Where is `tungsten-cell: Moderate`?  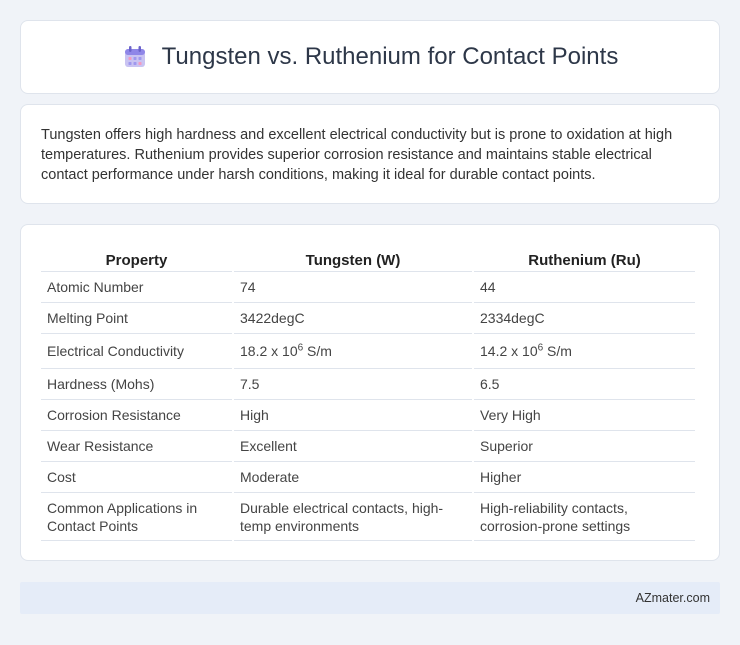 tungsten-cell: Moderate is located at coordinates (353, 477).